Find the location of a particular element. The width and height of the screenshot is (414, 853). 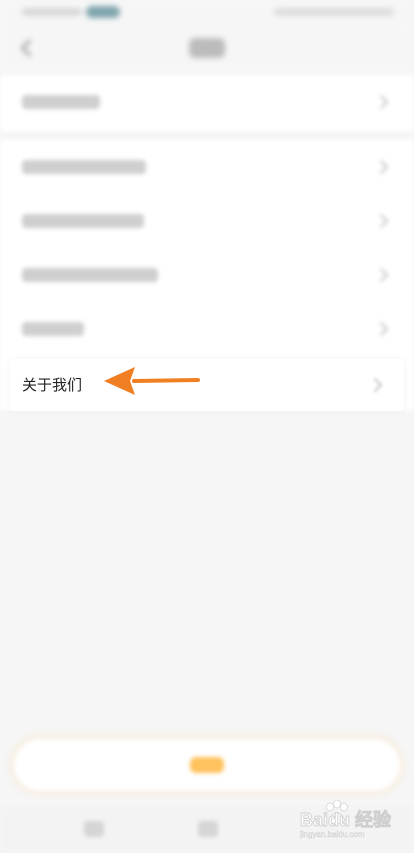

watermark-text: Baidu 经验 is located at coordinates (346, 819).